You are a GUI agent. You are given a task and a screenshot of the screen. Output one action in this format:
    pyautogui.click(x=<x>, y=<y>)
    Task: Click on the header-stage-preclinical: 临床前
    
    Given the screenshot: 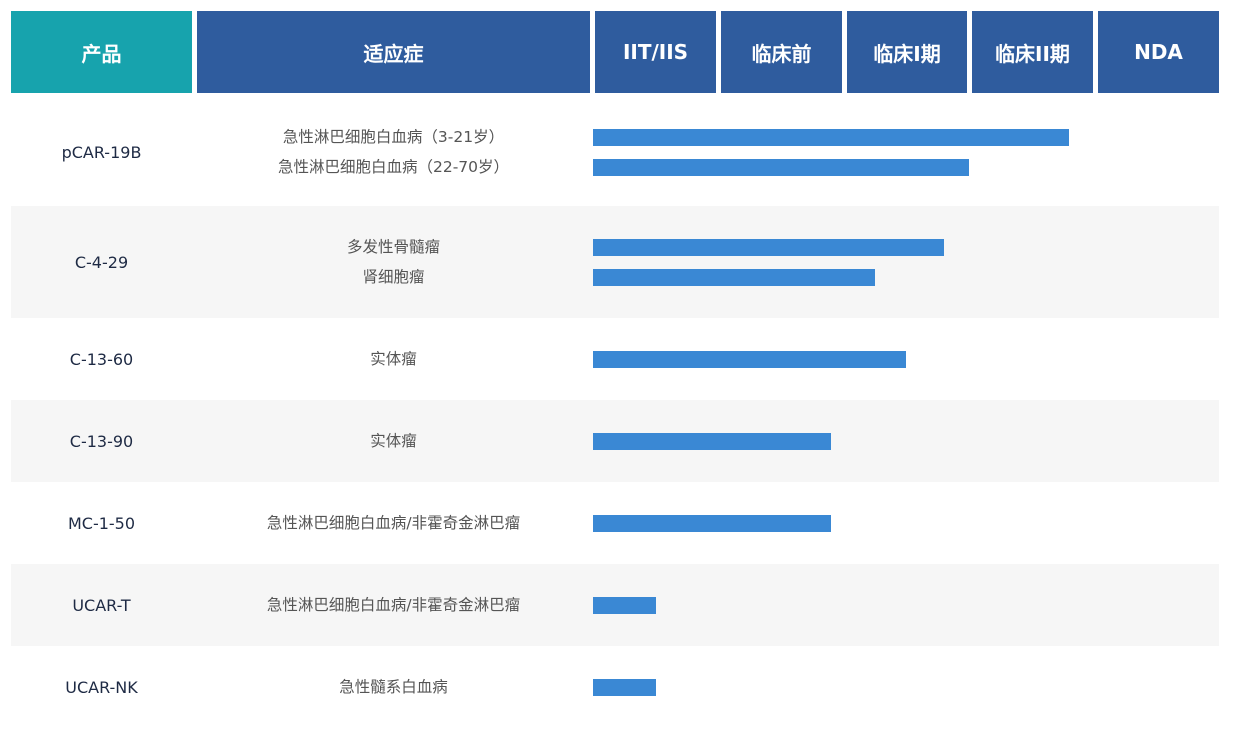 What is the action you would take?
    pyautogui.click(x=781, y=52)
    